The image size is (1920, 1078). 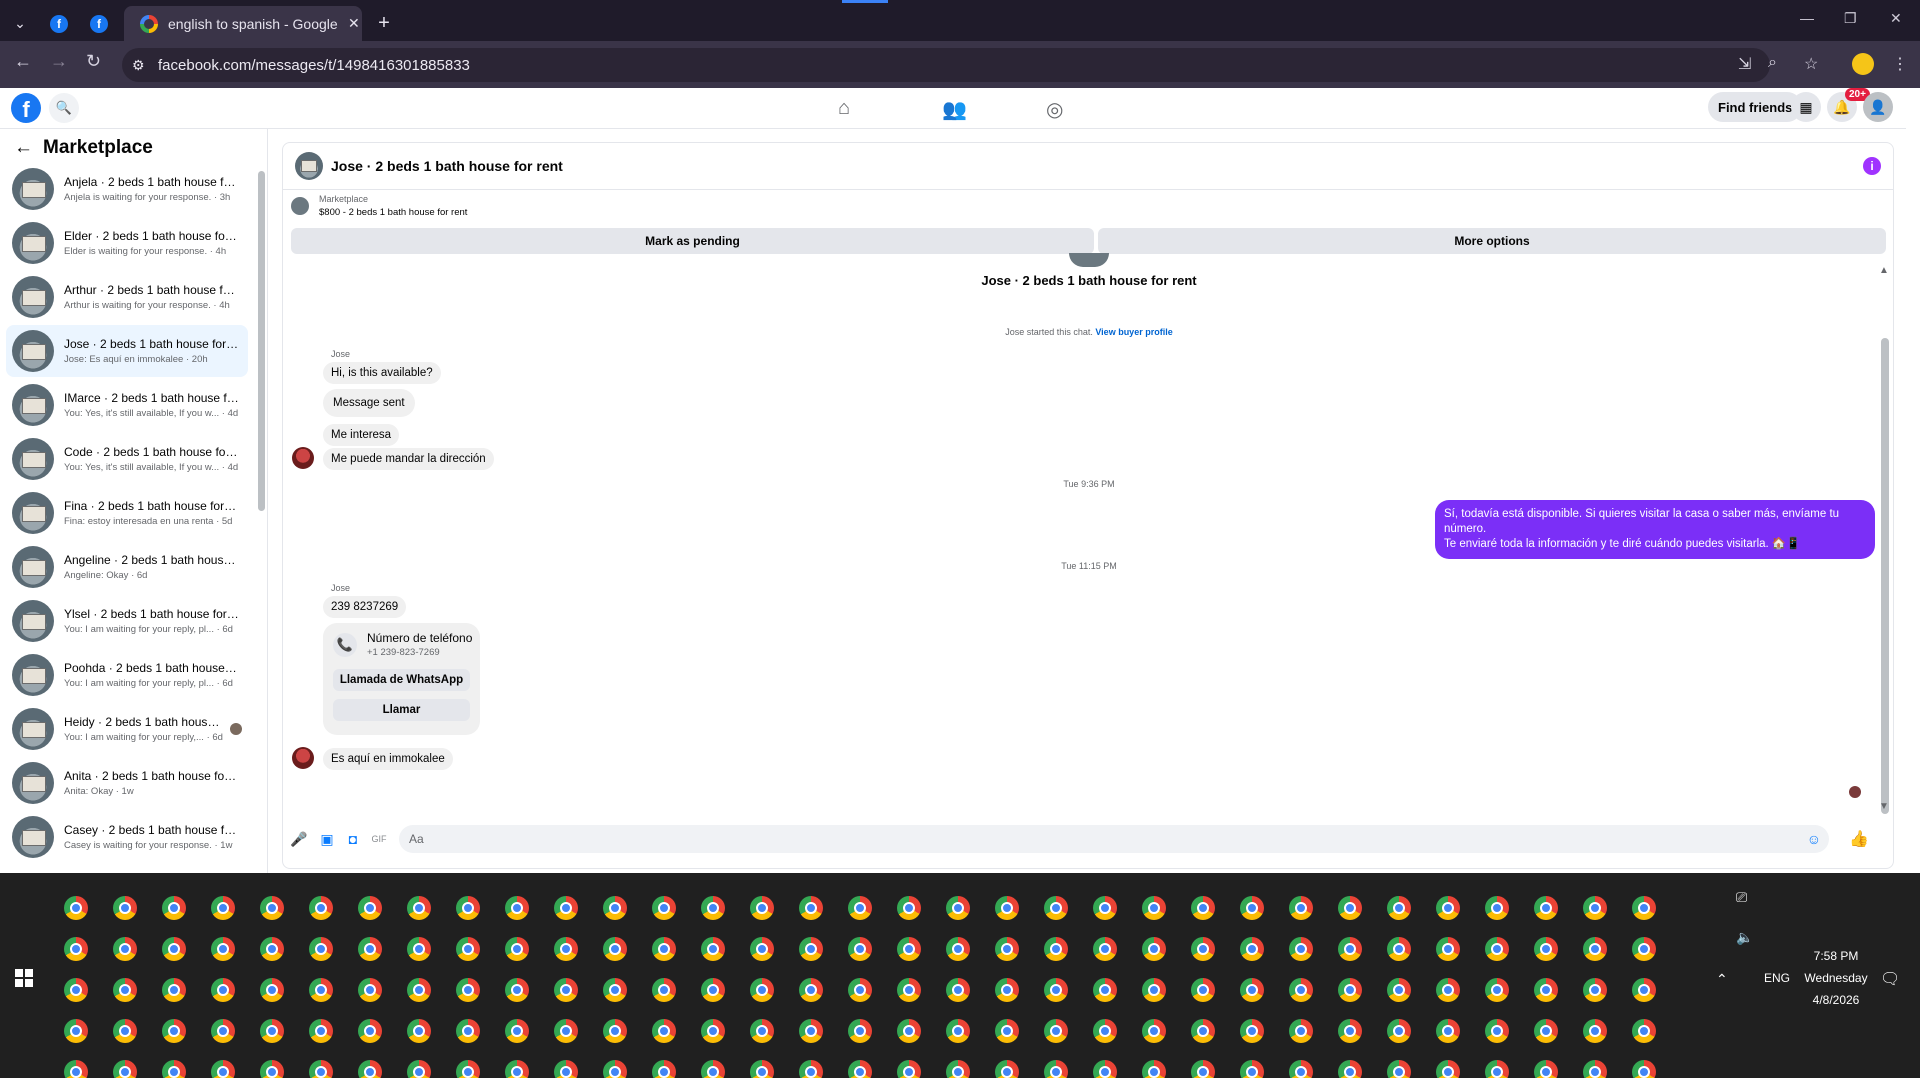 What do you see at coordinates (1811, 64) in the screenshot?
I see `bookmark-star-icon: ☆` at bounding box center [1811, 64].